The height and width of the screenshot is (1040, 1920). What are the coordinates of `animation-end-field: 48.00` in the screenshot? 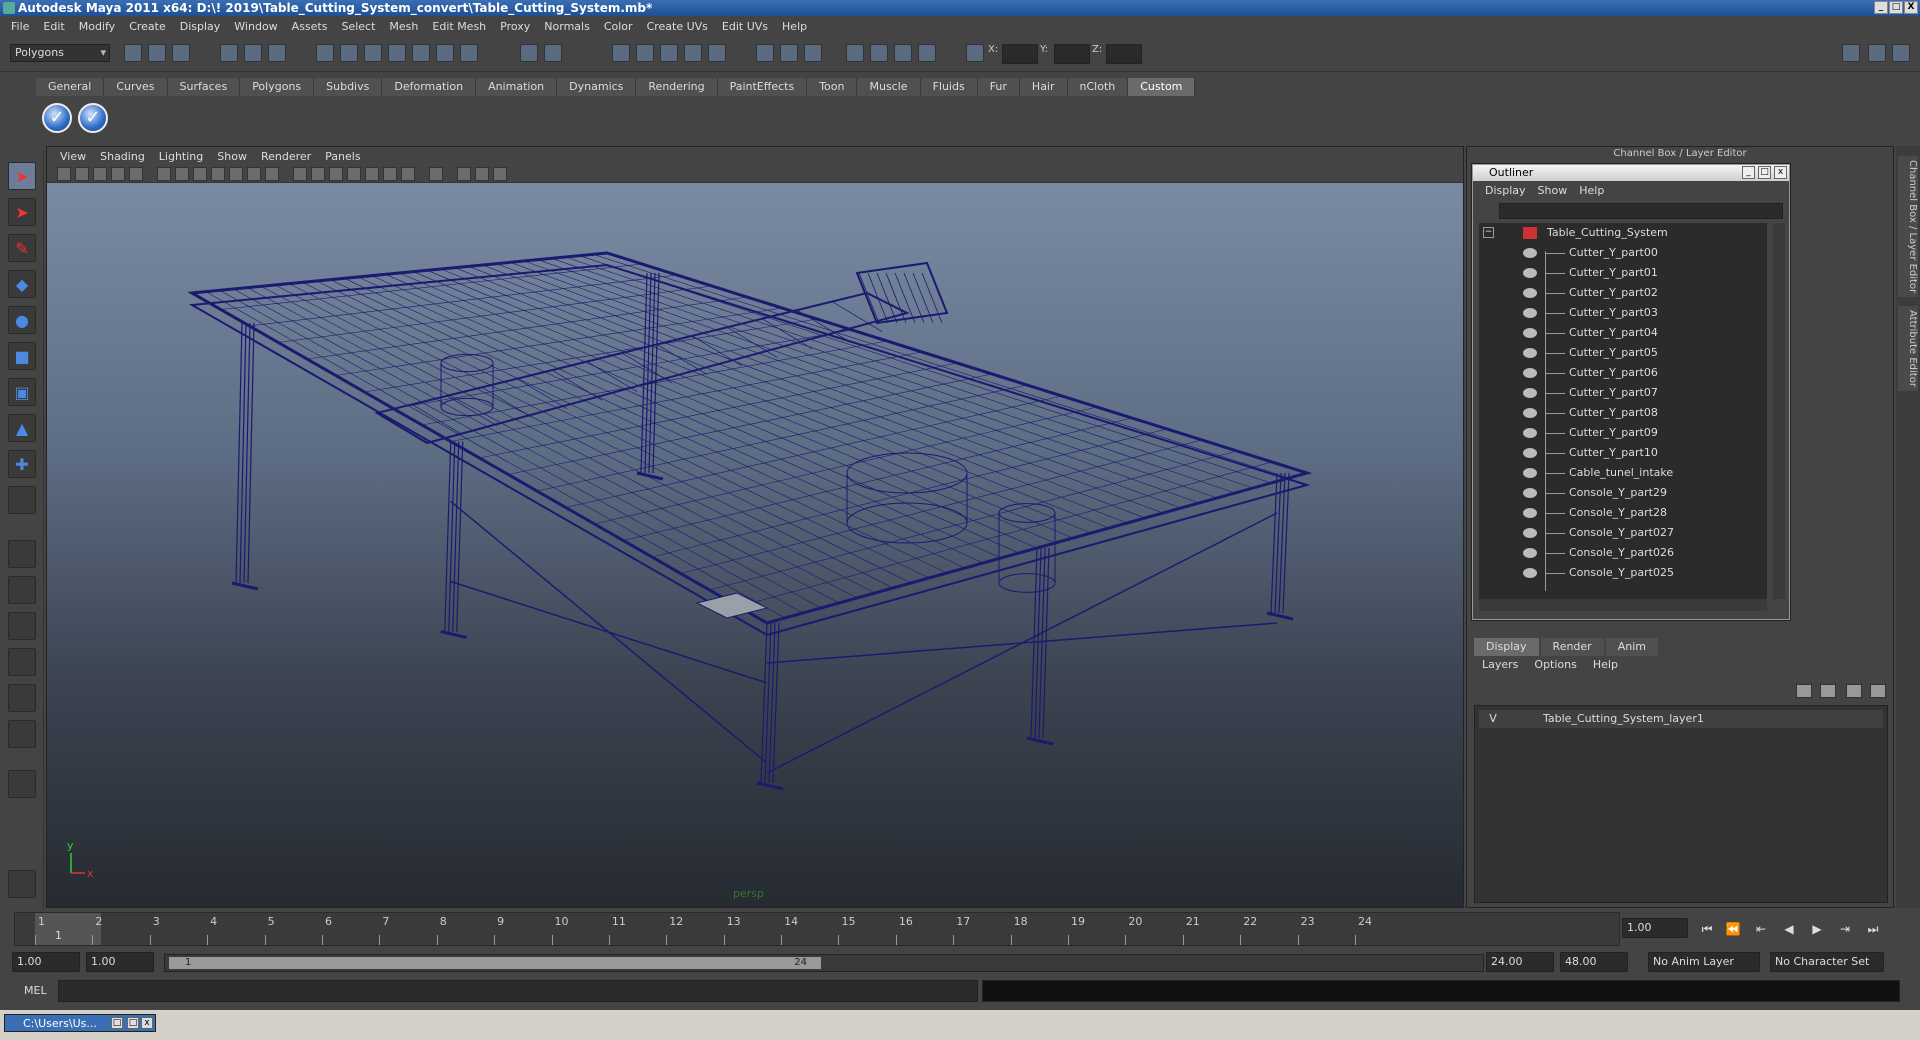 It's located at (1594, 962).